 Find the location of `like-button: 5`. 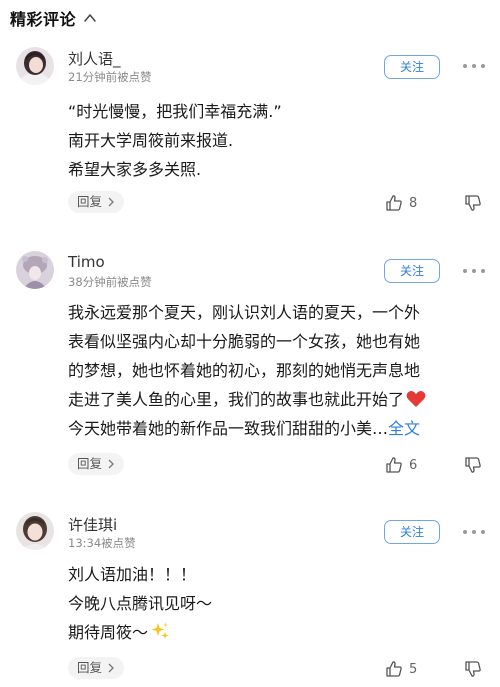

like-button: 5 is located at coordinates (401, 669).